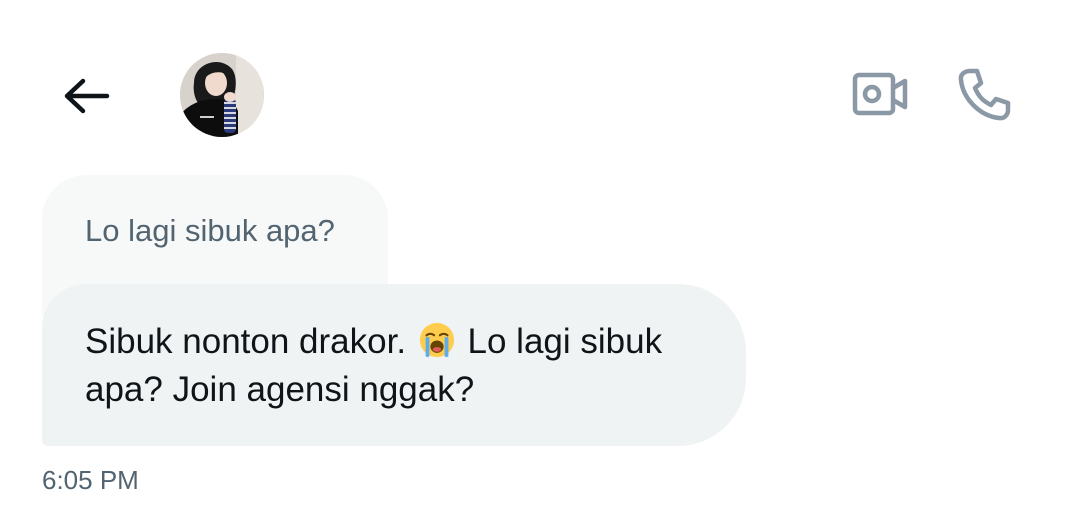  I want to click on avatar, so click(222, 95).